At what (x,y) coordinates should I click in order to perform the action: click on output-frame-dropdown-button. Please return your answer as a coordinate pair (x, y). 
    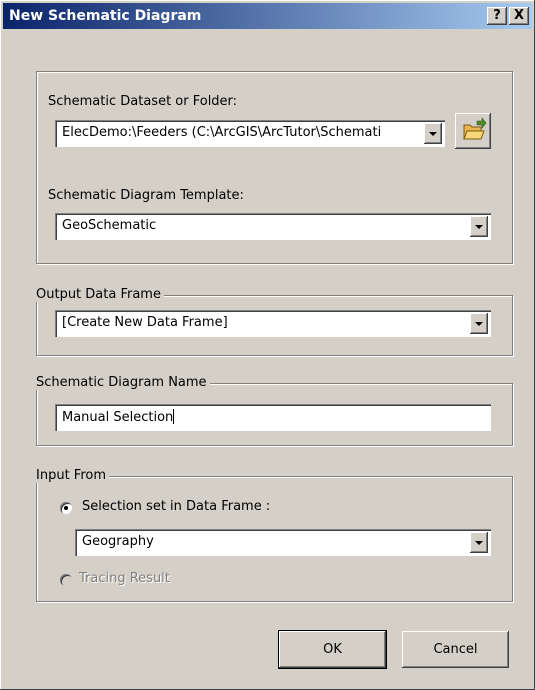
    Looking at the image, I should click on (479, 323).